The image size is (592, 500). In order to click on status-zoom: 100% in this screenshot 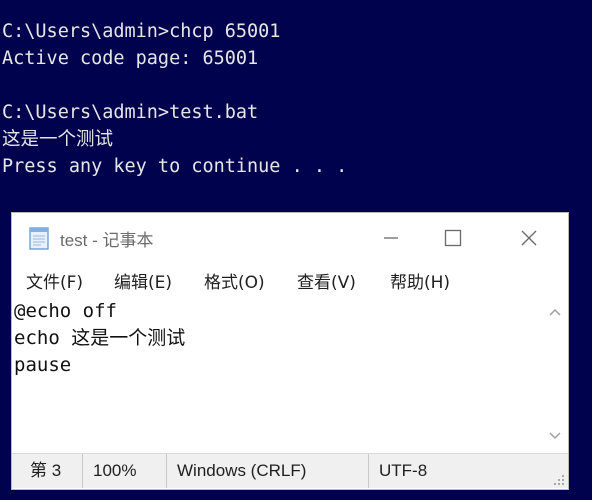, I will do `click(109, 471)`.